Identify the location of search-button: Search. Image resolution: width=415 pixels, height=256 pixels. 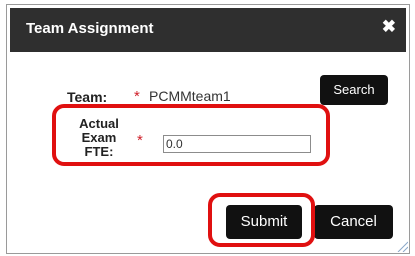
(354, 90).